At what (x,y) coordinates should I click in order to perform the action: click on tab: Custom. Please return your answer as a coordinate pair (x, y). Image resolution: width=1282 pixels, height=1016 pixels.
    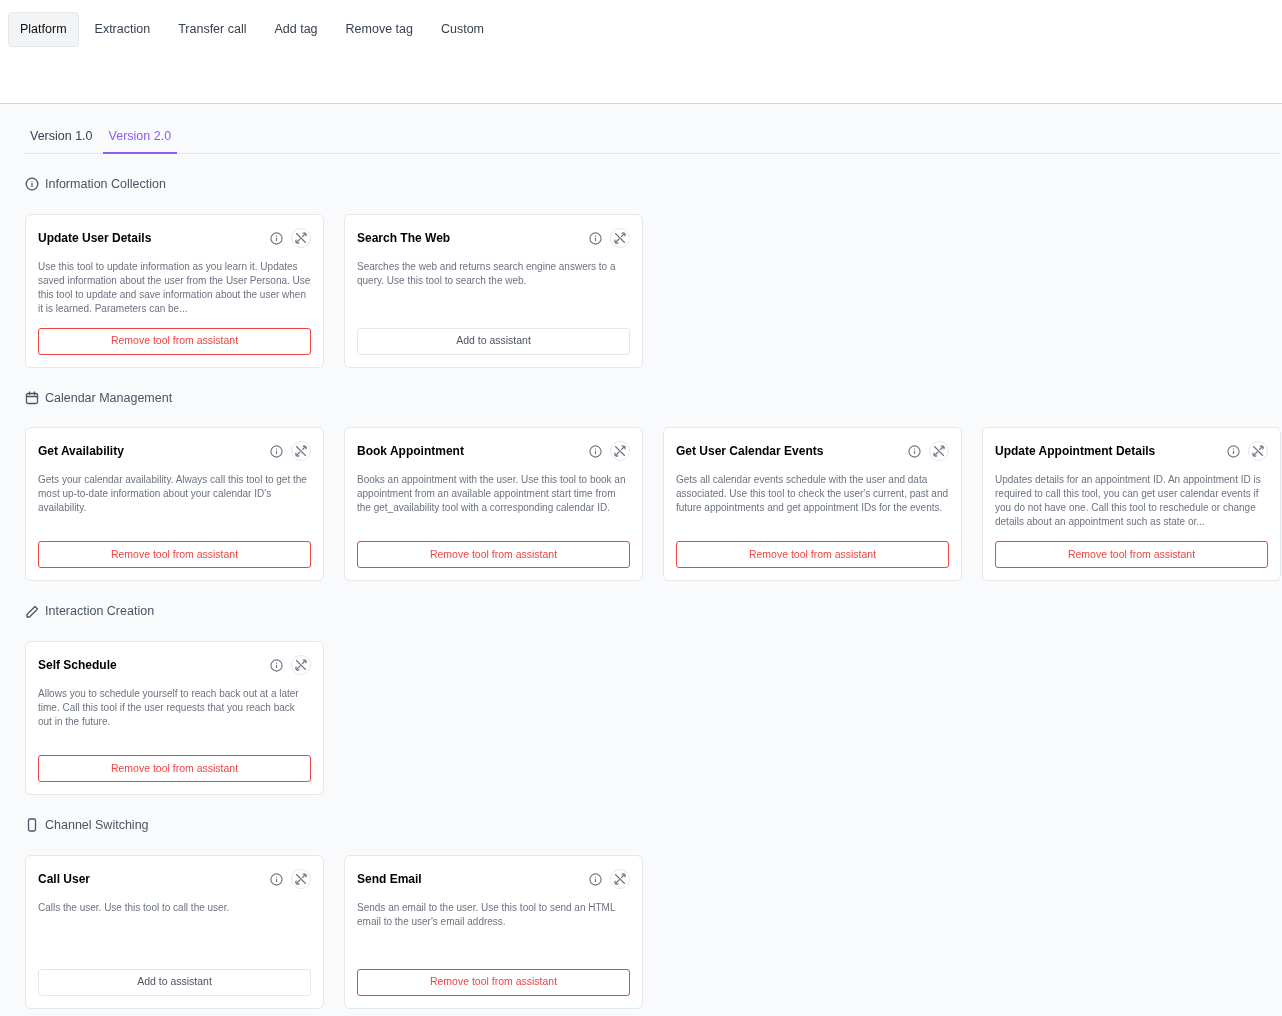
    Looking at the image, I should click on (462, 29).